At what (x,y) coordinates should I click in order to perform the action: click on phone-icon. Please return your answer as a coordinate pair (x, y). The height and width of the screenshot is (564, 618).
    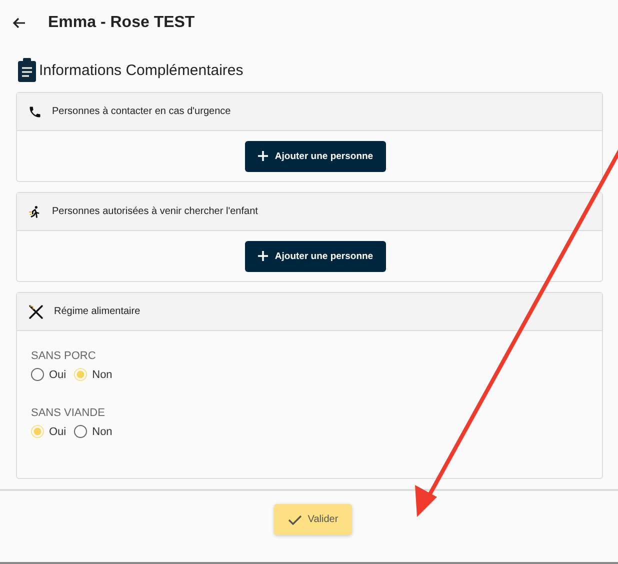
    Looking at the image, I should click on (35, 111).